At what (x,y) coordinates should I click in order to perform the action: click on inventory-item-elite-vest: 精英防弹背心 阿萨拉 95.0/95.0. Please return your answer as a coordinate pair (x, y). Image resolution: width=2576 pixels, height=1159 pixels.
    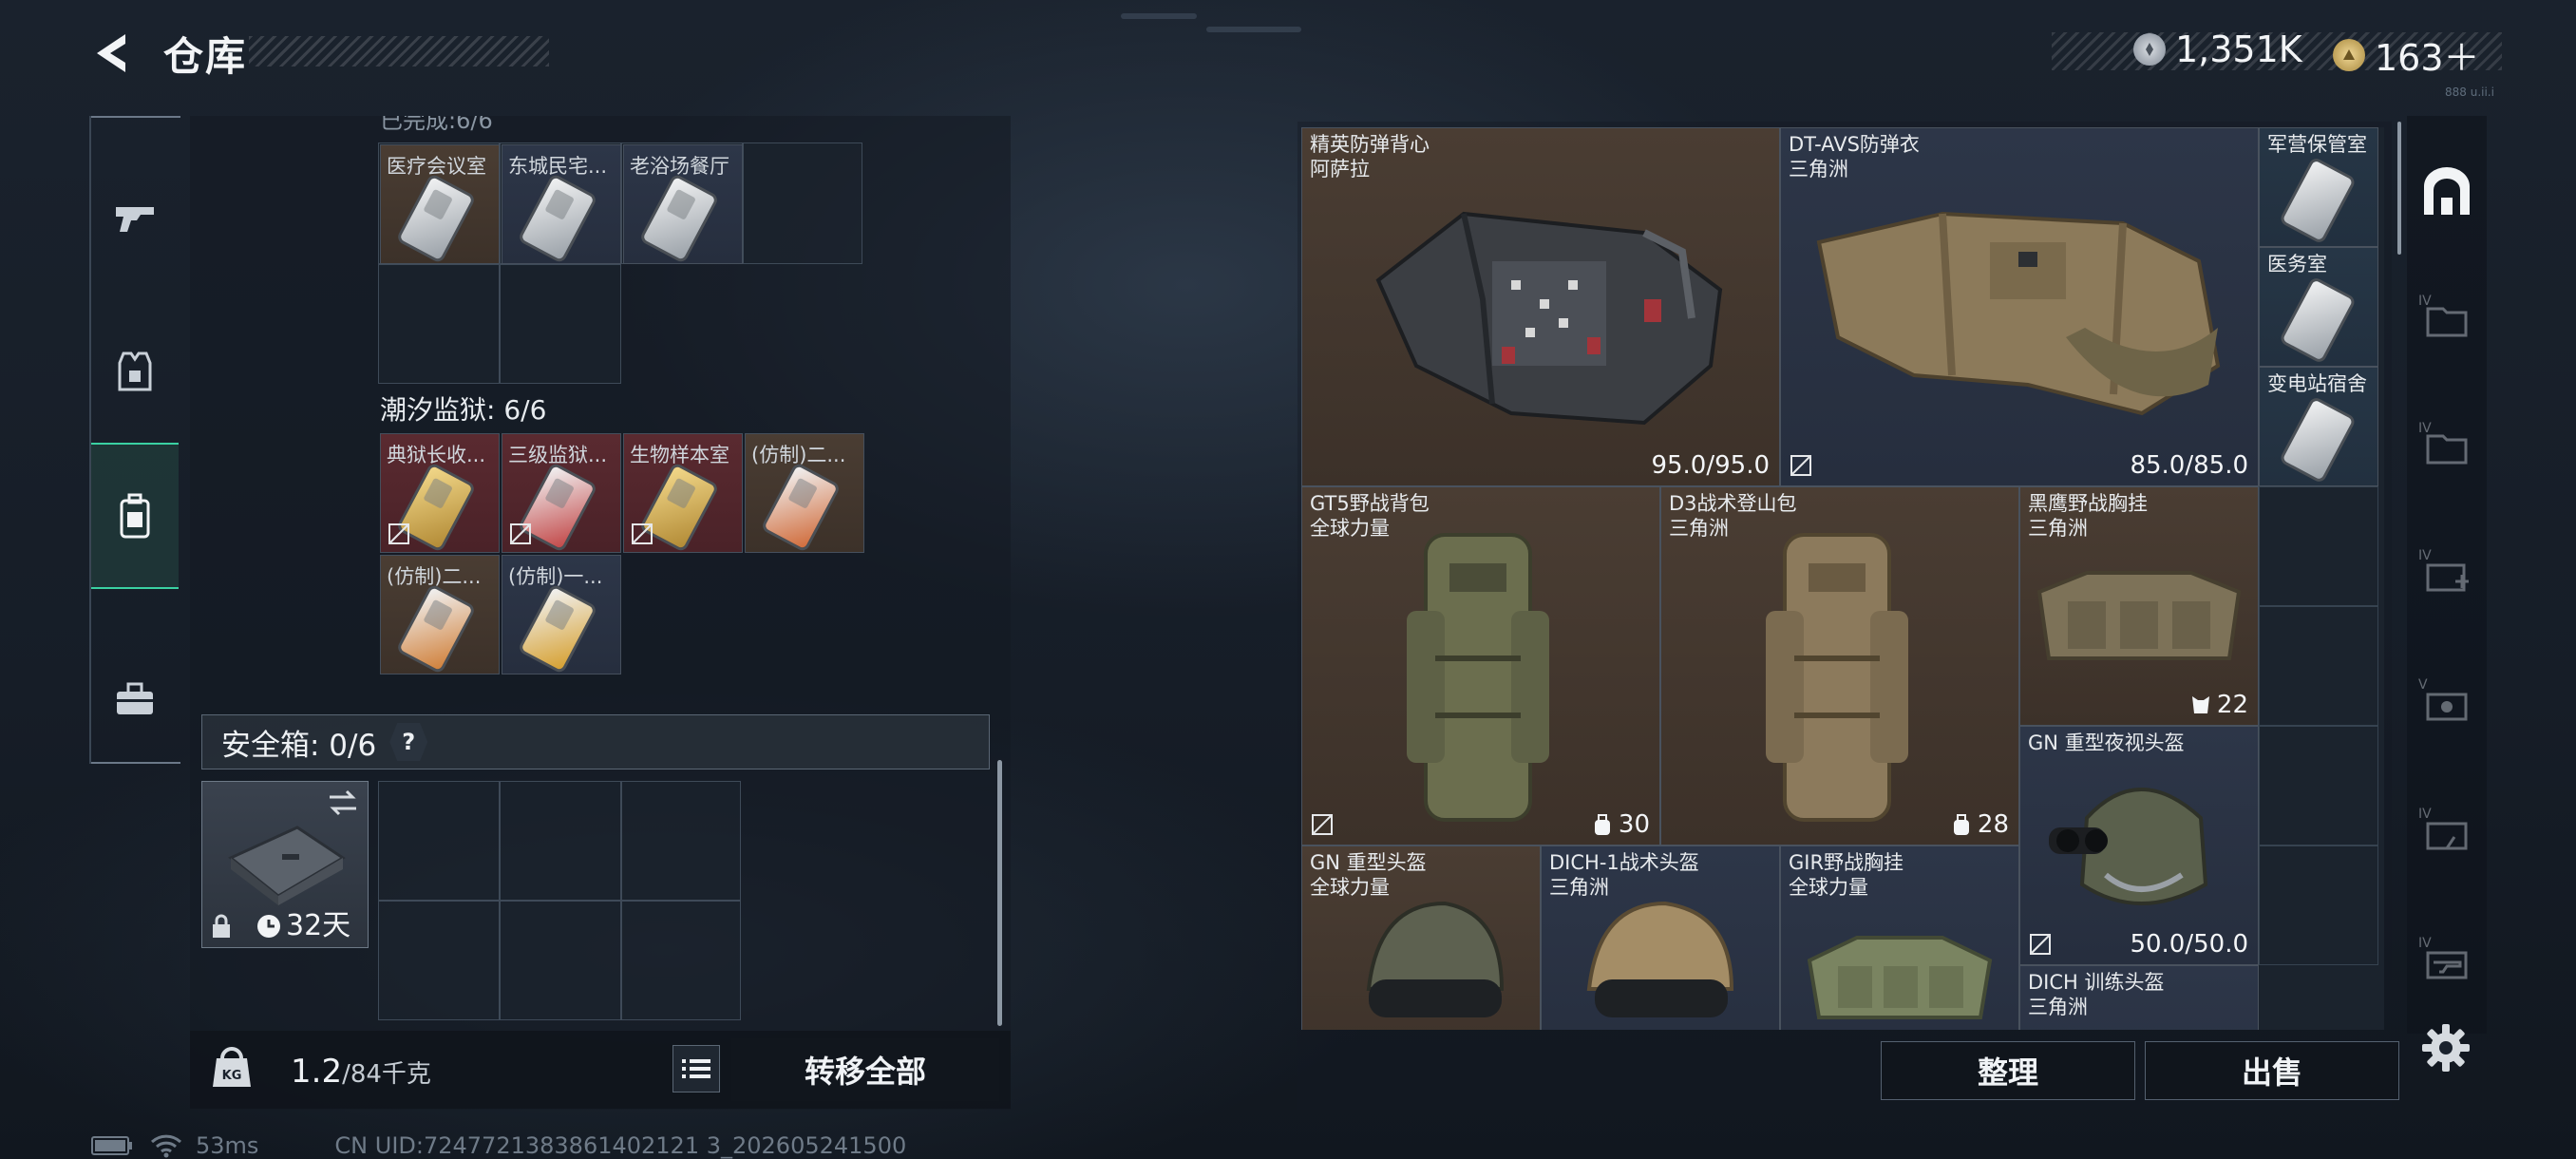
    Looking at the image, I should click on (1540, 306).